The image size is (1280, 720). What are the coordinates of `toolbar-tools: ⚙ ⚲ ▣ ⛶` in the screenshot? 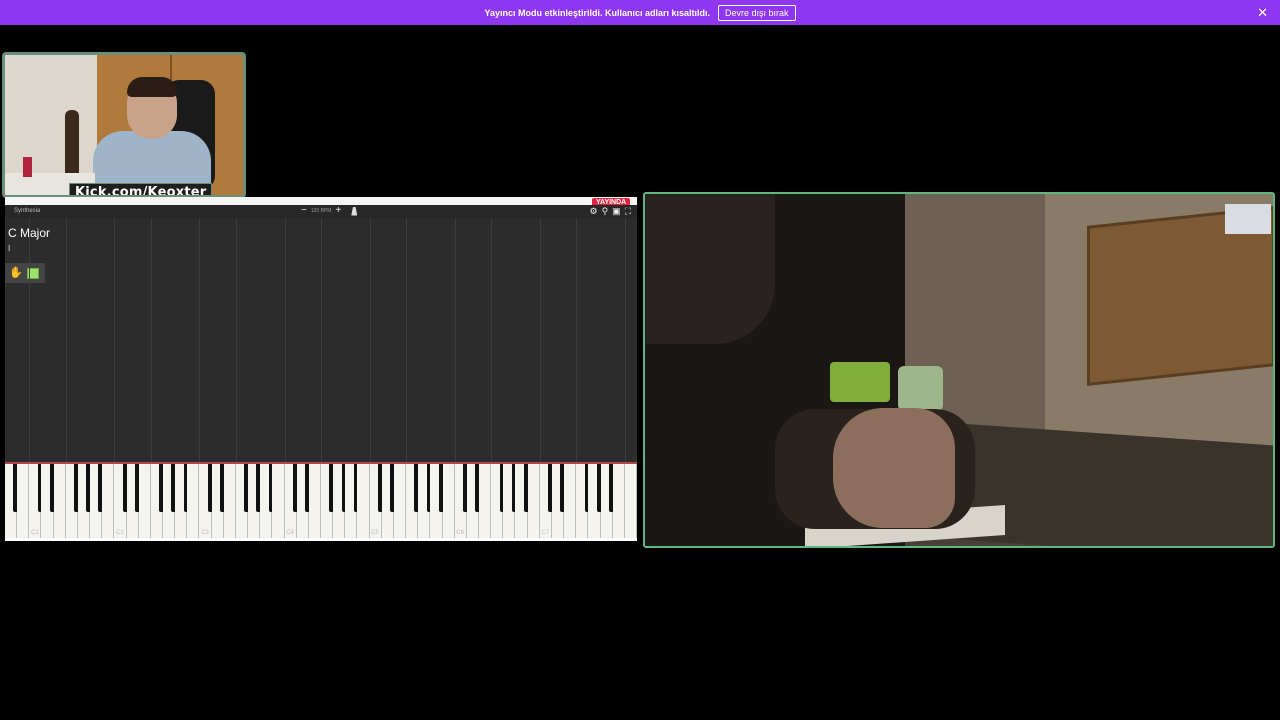 It's located at (611, 211).